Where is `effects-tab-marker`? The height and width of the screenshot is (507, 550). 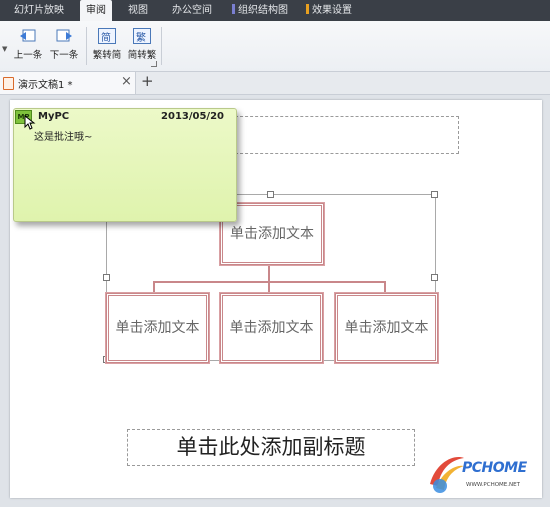
effects-tab-marker is located at coordinates (307, 9).